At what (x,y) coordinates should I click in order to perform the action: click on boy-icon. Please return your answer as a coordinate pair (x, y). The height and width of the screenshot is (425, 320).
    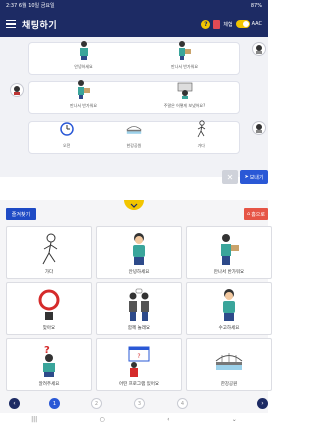
    Looking at the image, I should click on (229, 305).